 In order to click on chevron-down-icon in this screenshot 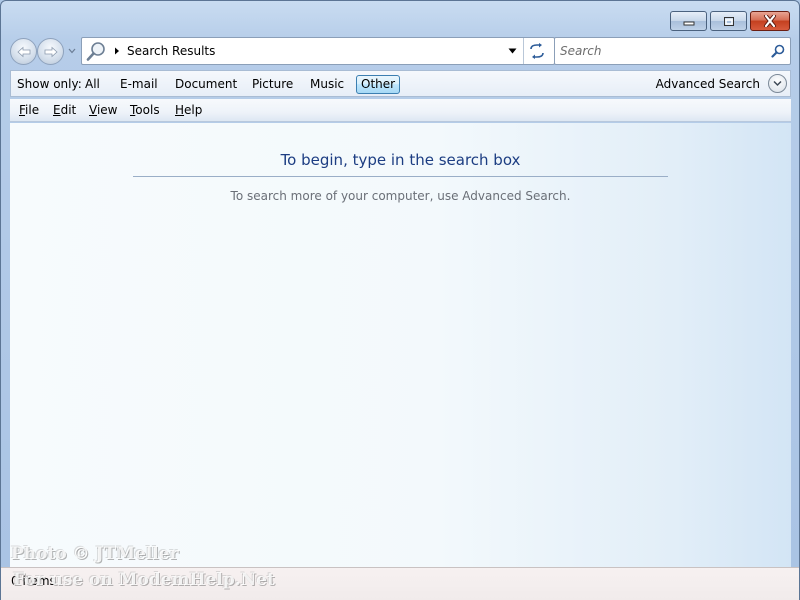, I will do `click(777, 83)`.